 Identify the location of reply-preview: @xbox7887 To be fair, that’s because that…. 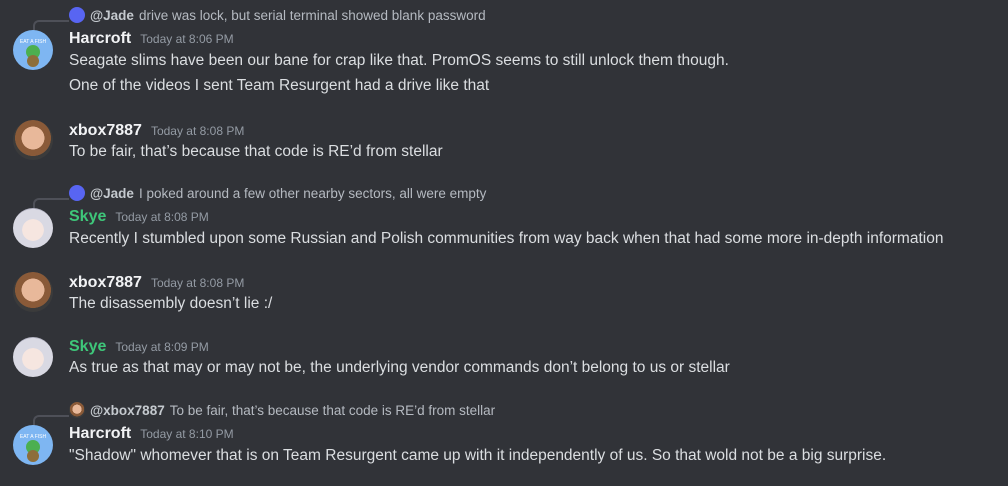
(282, 410).